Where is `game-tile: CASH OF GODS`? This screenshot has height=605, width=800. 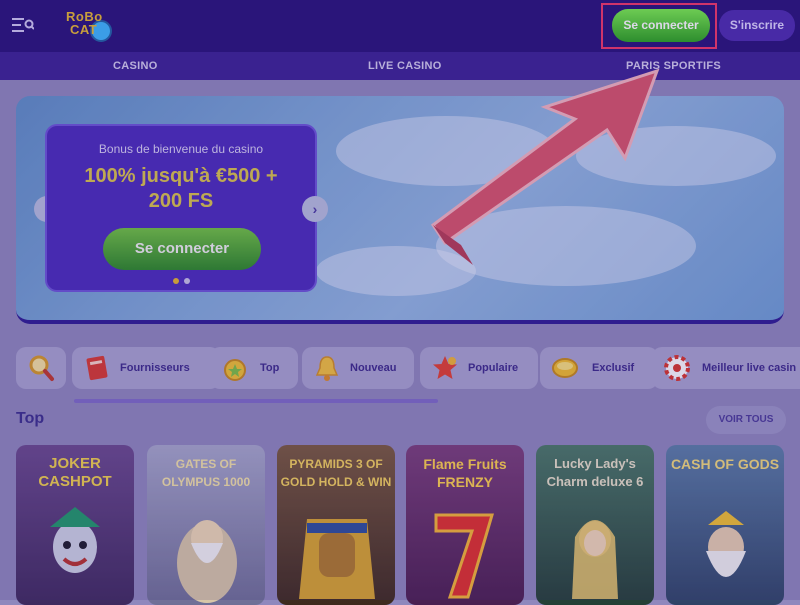
game-tile: CASH OF GODS is located at coordinates (725, 525).